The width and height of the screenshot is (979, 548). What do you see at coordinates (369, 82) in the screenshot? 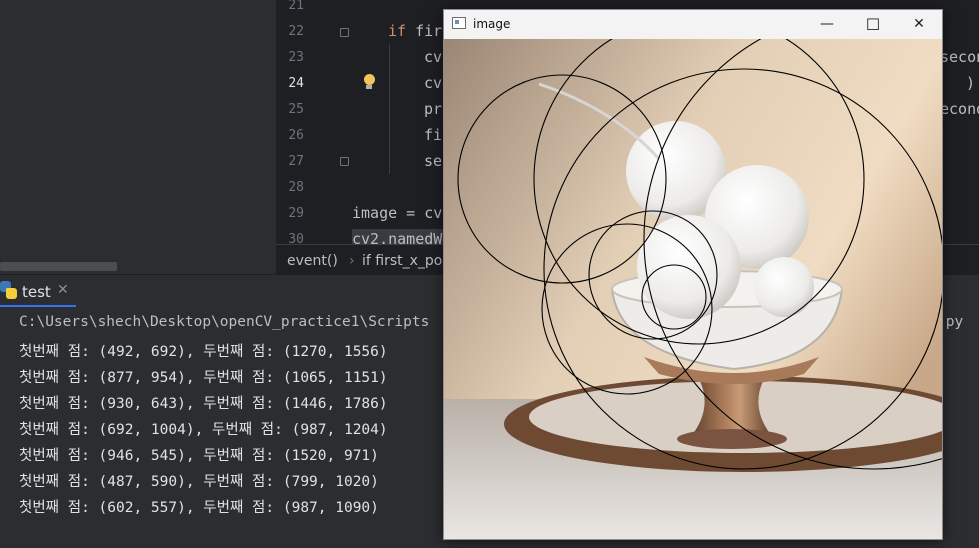
I see `lightbulb-icon` at bounding box center [369, 82].